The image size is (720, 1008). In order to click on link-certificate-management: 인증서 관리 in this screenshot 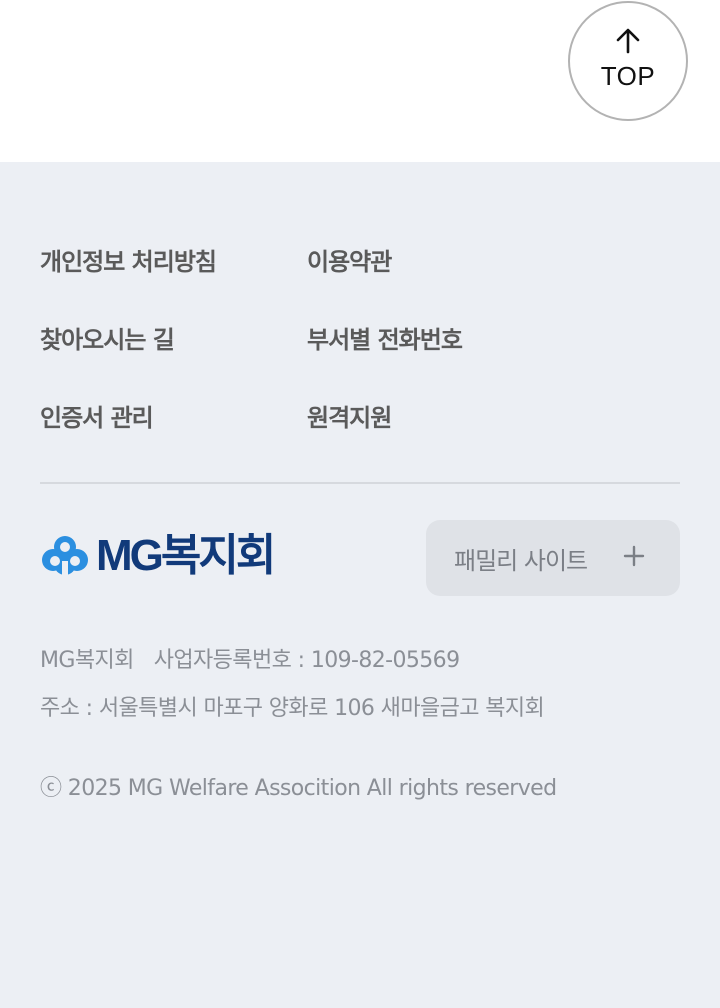, I will do `click(173, 437)`.